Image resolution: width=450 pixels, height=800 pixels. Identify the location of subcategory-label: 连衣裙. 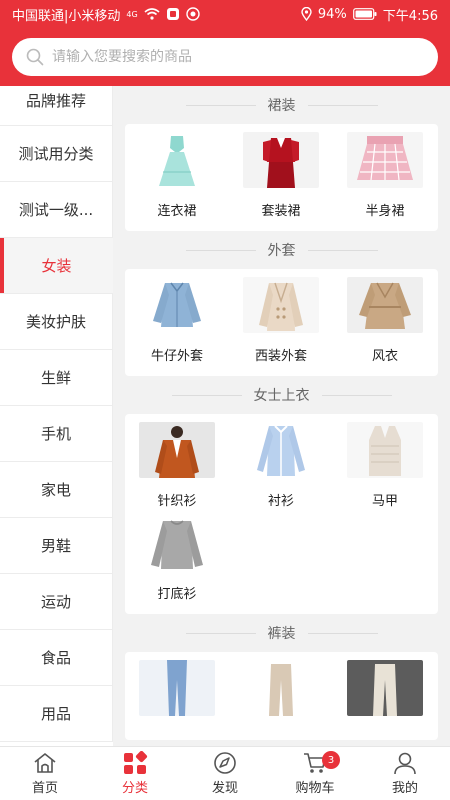
(177, 211).